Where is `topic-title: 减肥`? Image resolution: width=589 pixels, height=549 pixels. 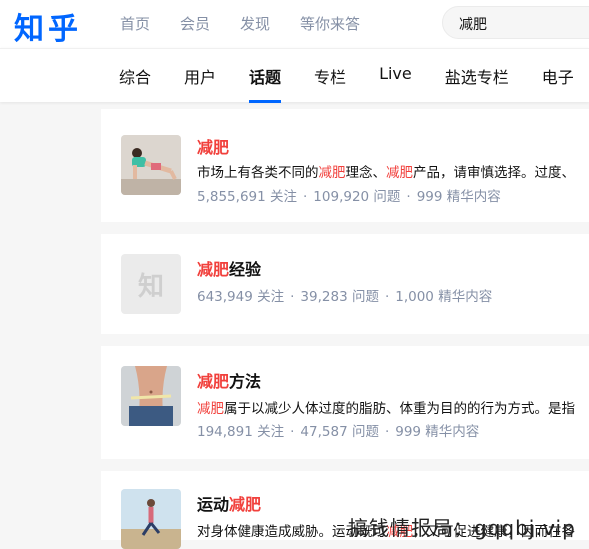
topic-title: 减肥 is located at coordinates (213, 146).